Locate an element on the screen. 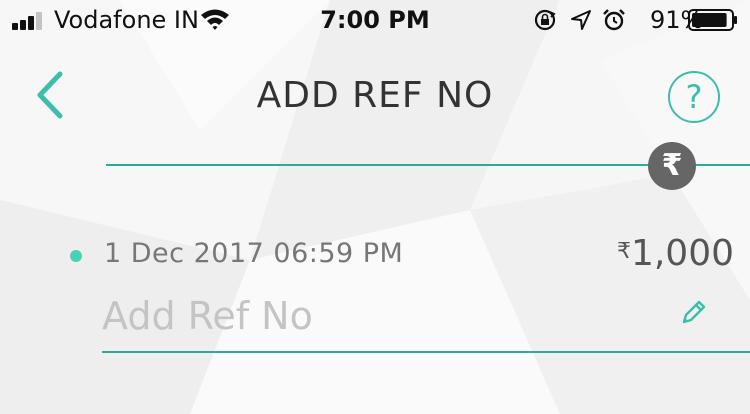 The width and height of the screenshot is (750, 414). transaction-amount: ₹1,000 is located at coordinates (647, 257).